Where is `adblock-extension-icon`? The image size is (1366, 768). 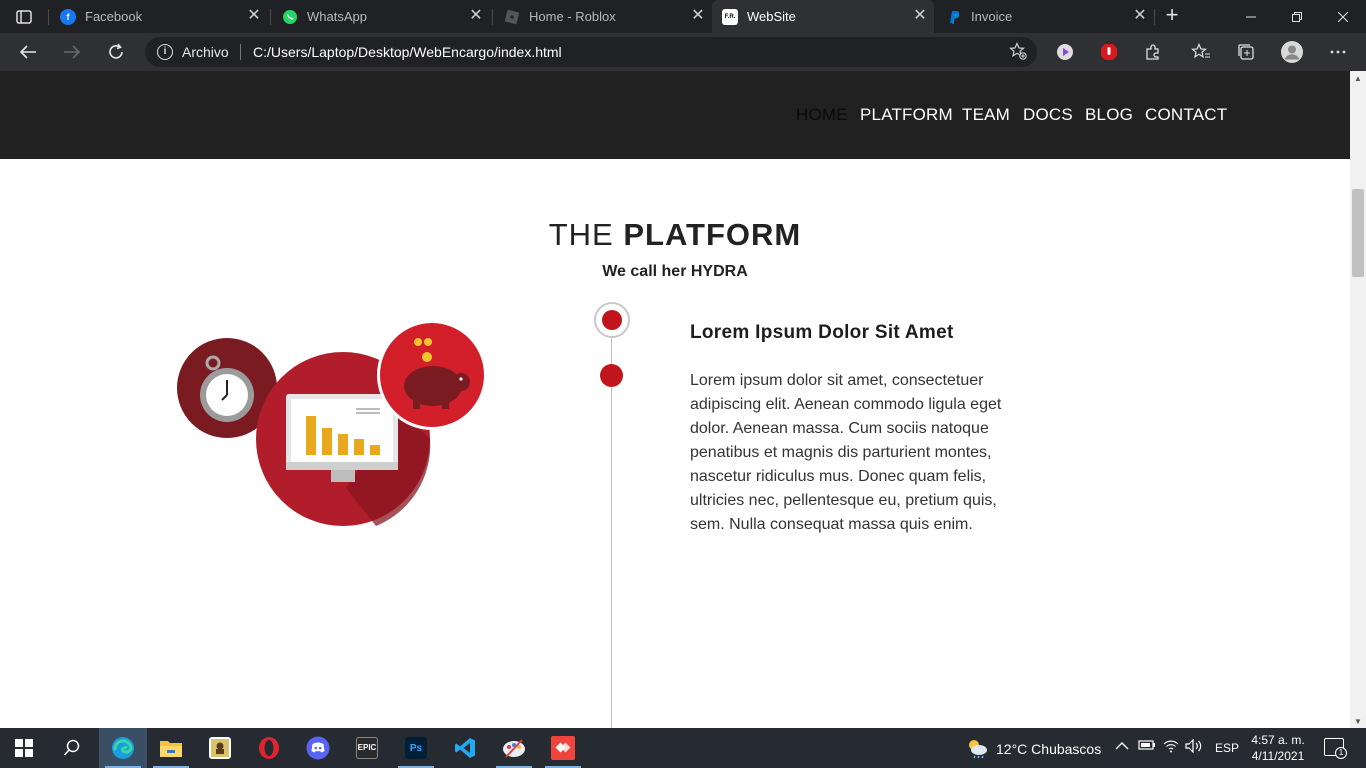 adblock-extension-icon is located at coordinates (1109, 52).